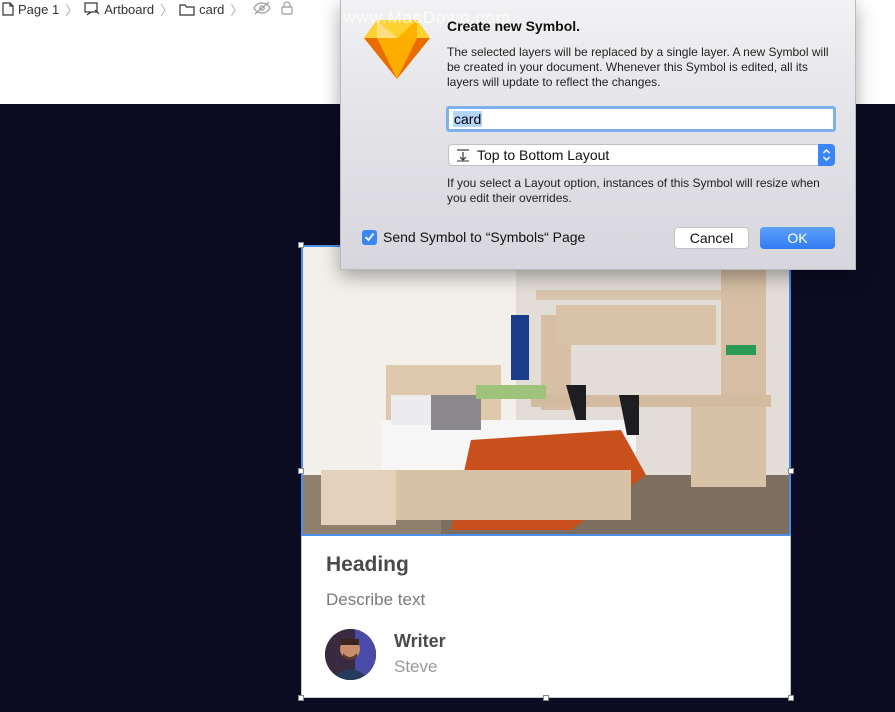 The height and width of the screenshot is (712, 895). I want to click on layout-select: Top to Bottom Layout, so click(641, 155).